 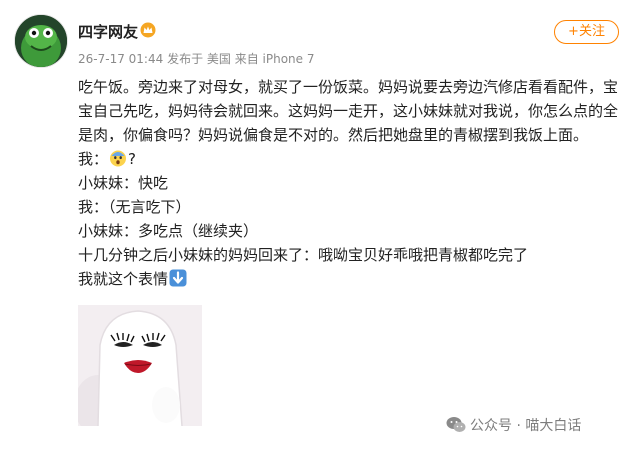 I want to click on meme-image, so click(x=140, y=365).